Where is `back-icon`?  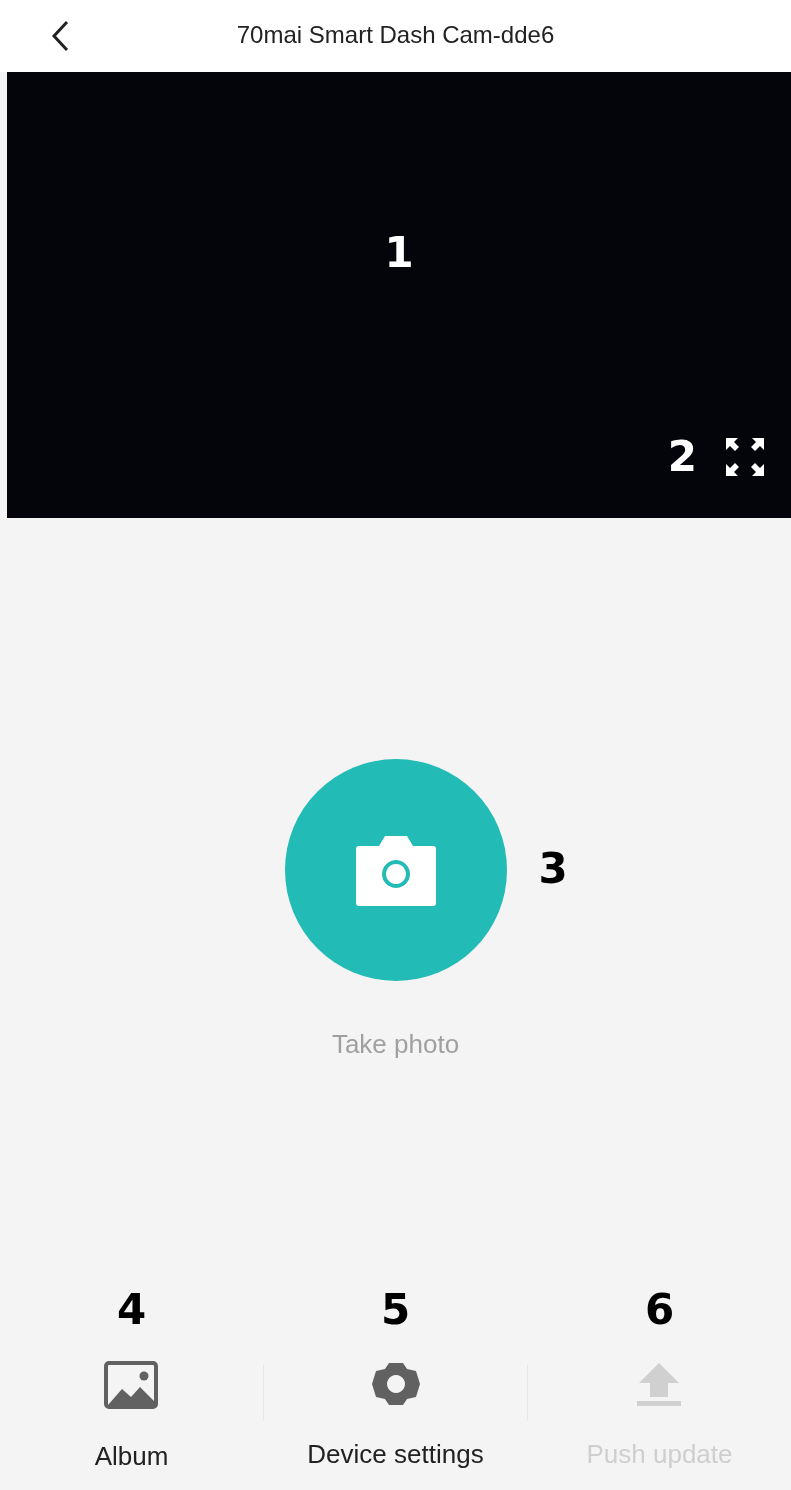
back-icon is located at coordinates (60, 36).